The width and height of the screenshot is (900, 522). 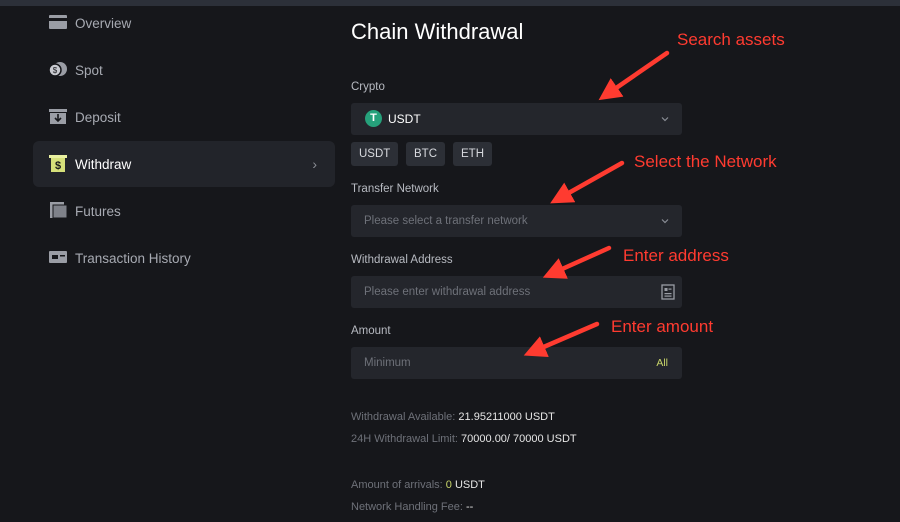 I want to click on arrivals-unit: USDT, so click(x=469, y=485).